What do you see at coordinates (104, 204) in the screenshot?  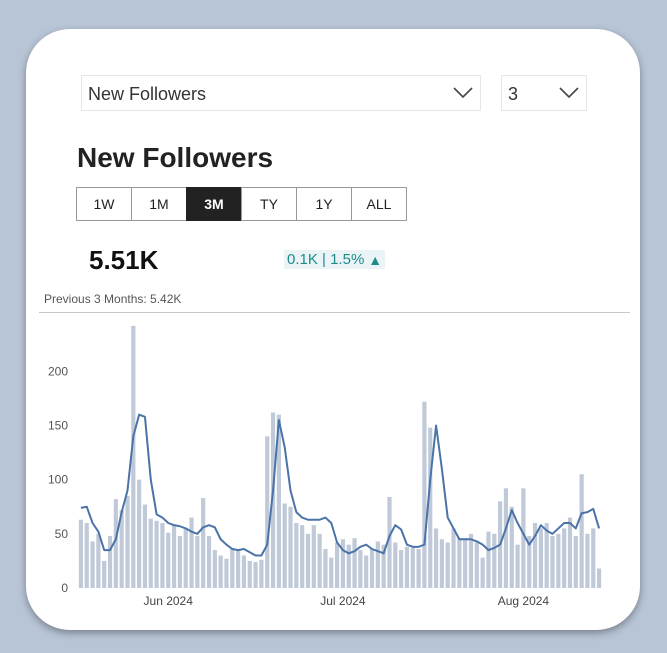 I see `tab-1w: 1W` at bounding box center [104, 204].